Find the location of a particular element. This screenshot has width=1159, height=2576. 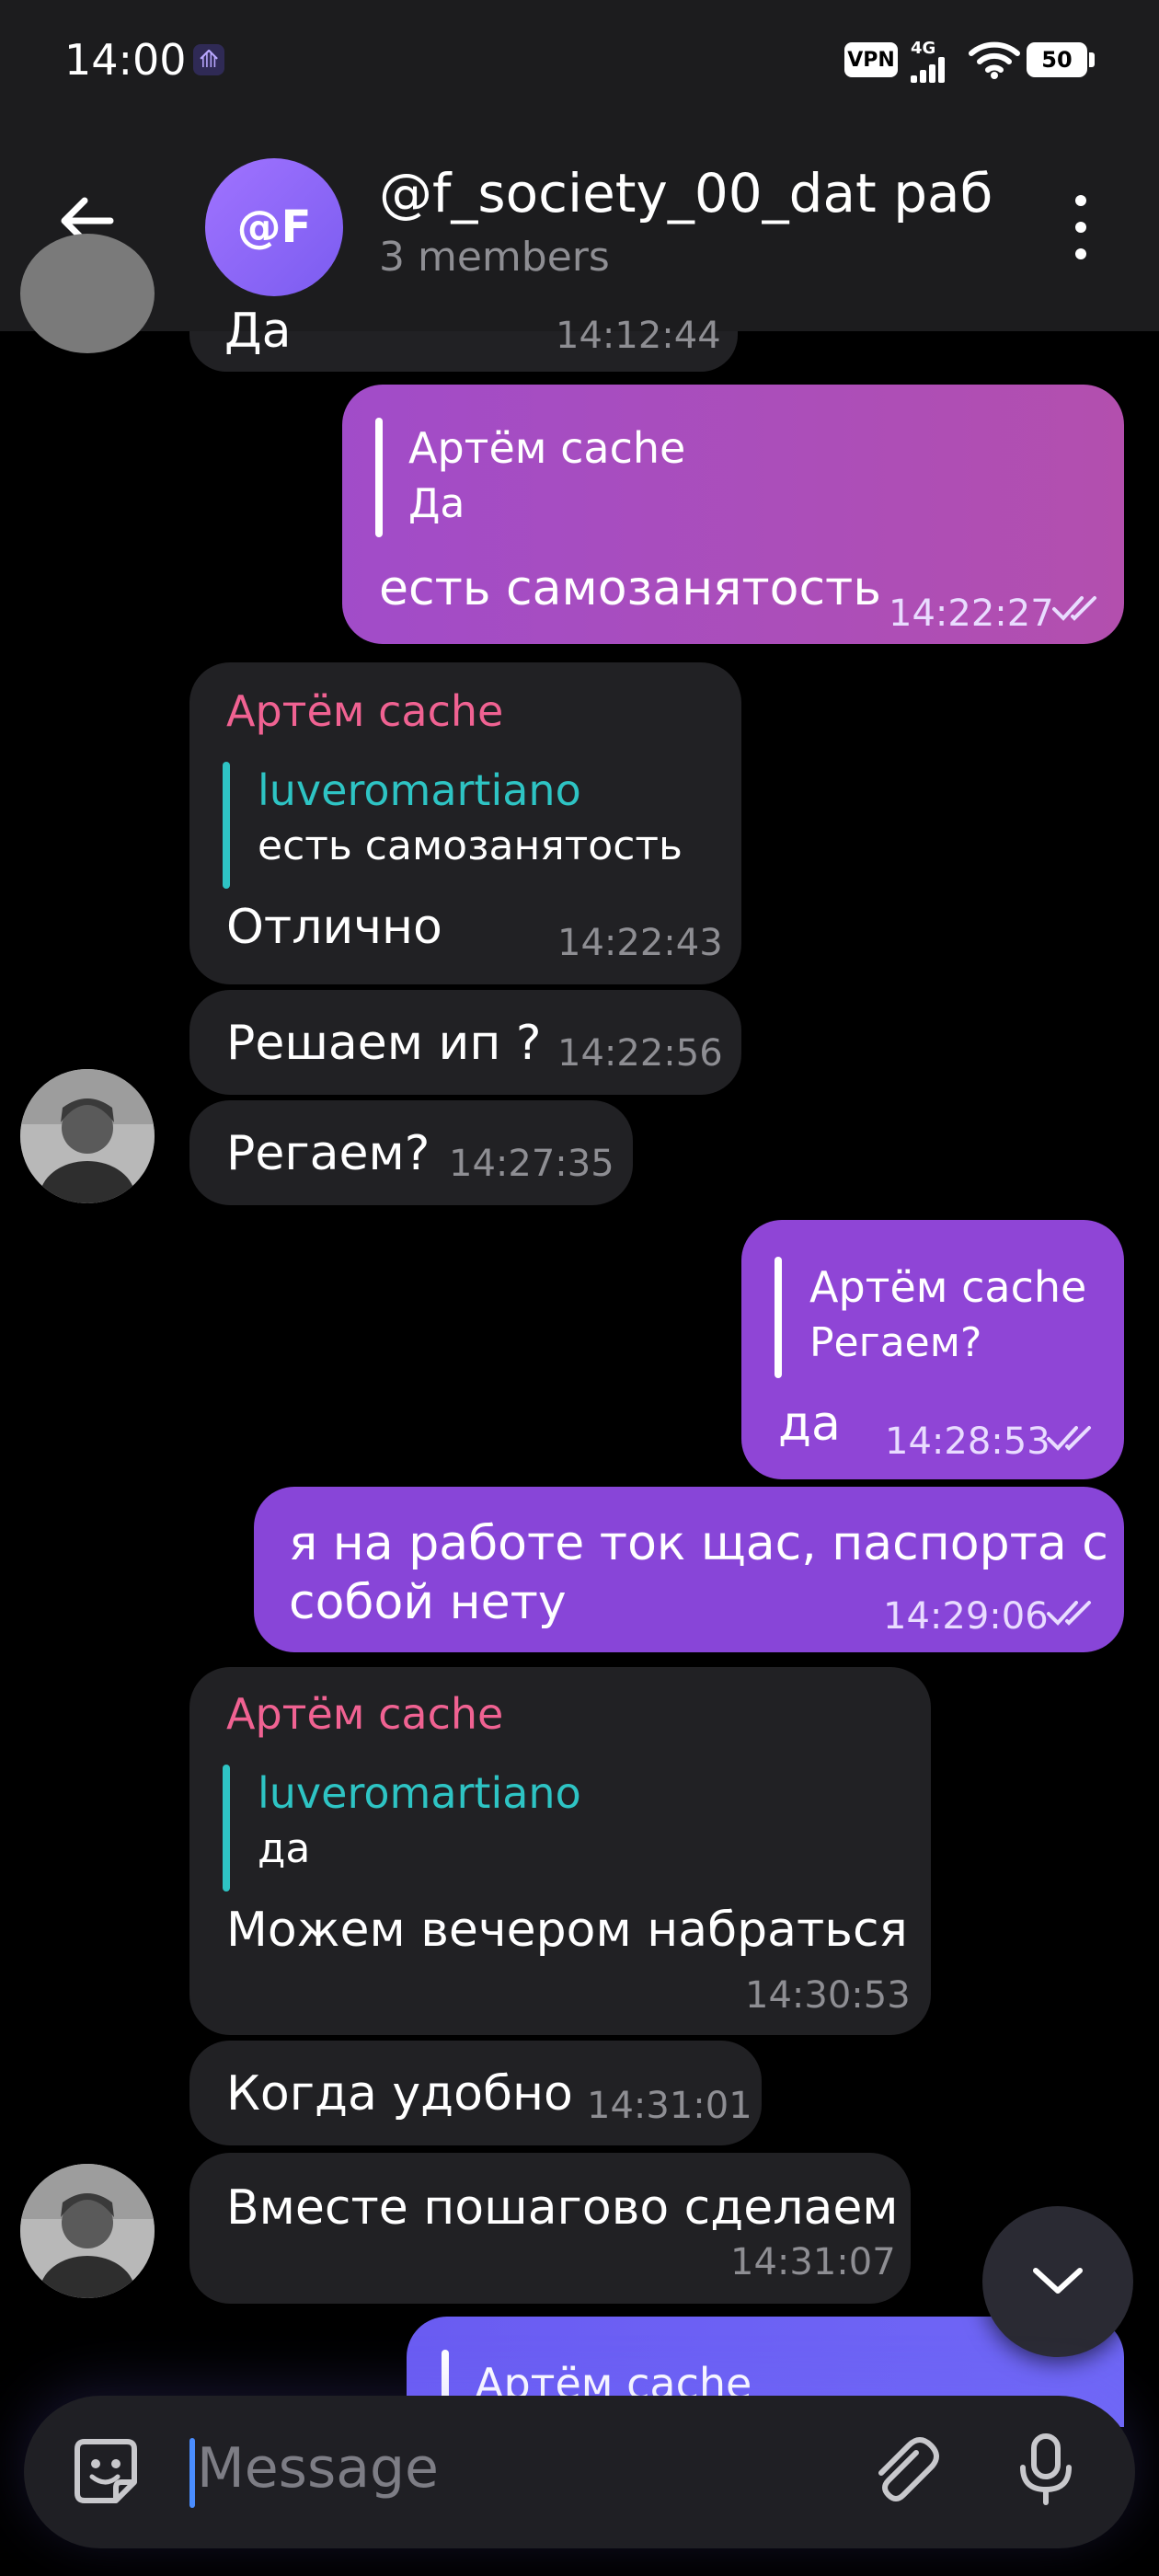

message-time: 14:22:27 is located at coordinates (971, 613).